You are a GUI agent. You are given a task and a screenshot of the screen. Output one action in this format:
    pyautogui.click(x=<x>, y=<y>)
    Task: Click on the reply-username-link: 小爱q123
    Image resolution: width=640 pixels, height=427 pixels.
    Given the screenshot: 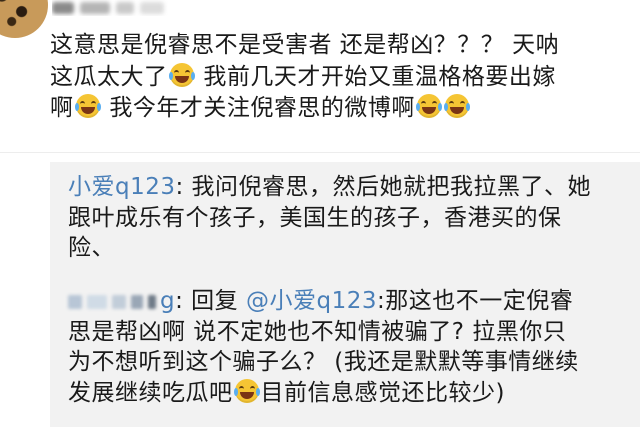 What is the action you would take?
    pyautogui.click(x=122, y=187)
    